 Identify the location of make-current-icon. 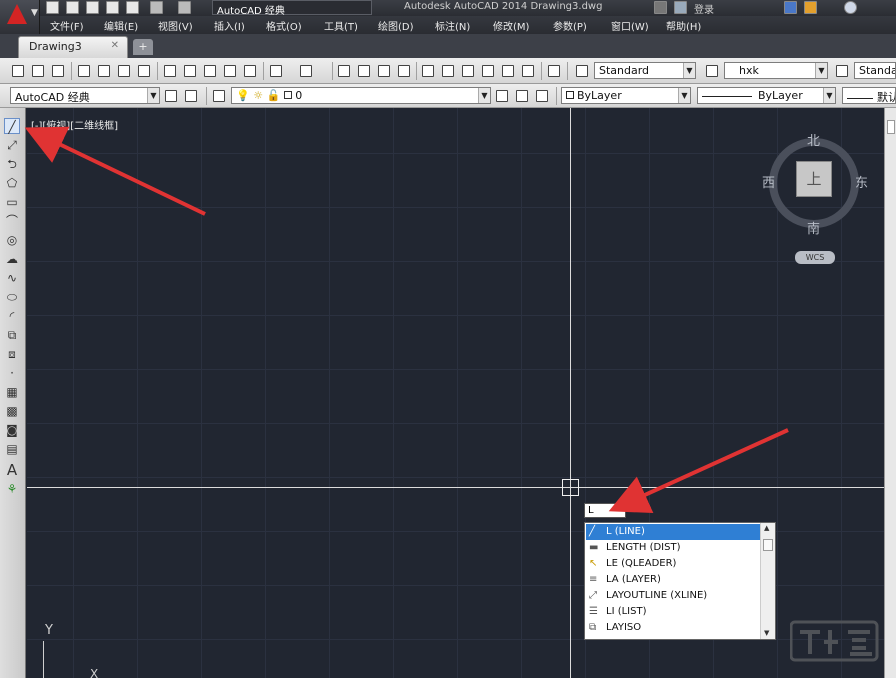
(502, 96).